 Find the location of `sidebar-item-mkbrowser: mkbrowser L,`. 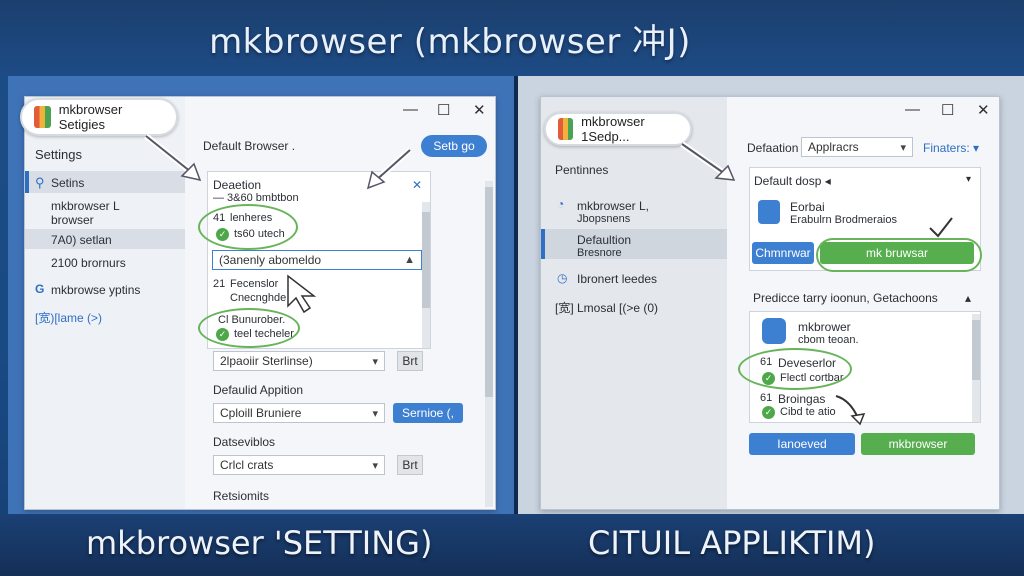

sidebar-item-mkbrowser: mkbrowser L, is located at coordinates (613, 206).